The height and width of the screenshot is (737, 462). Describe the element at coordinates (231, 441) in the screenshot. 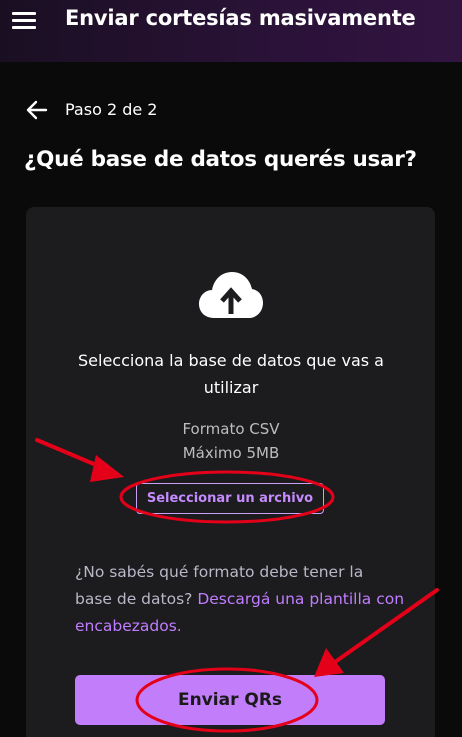

I see `file-requirements: Formato CSV Máximo 5MB` at that location.